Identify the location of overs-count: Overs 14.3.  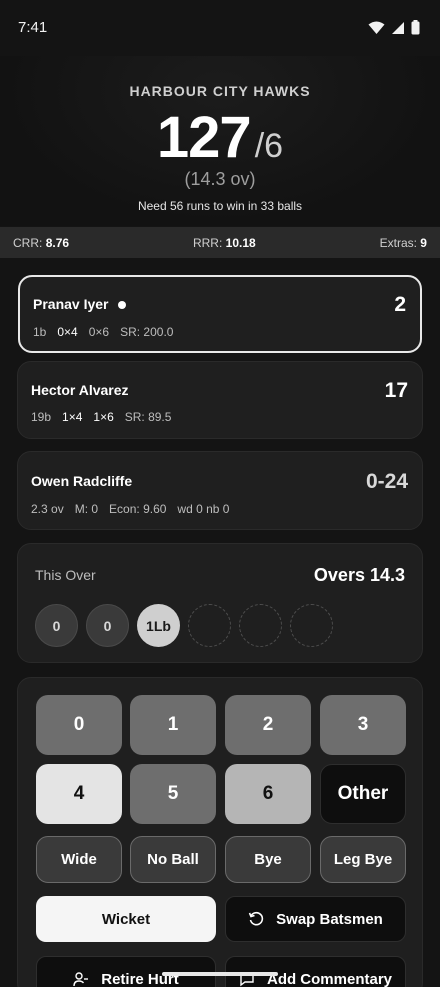
(359, 575).